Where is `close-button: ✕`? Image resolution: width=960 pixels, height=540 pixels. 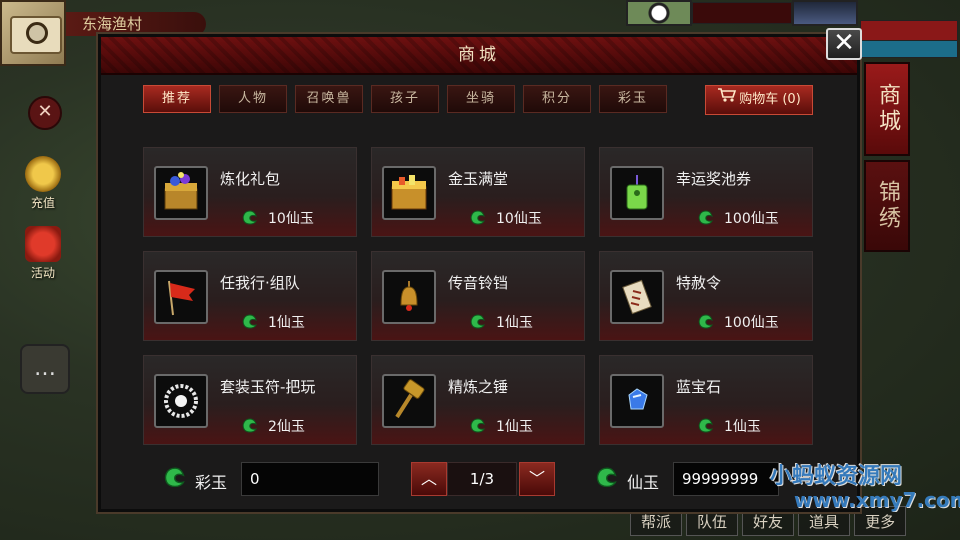
close-button: ✕ is located at coordinates (844, 44).